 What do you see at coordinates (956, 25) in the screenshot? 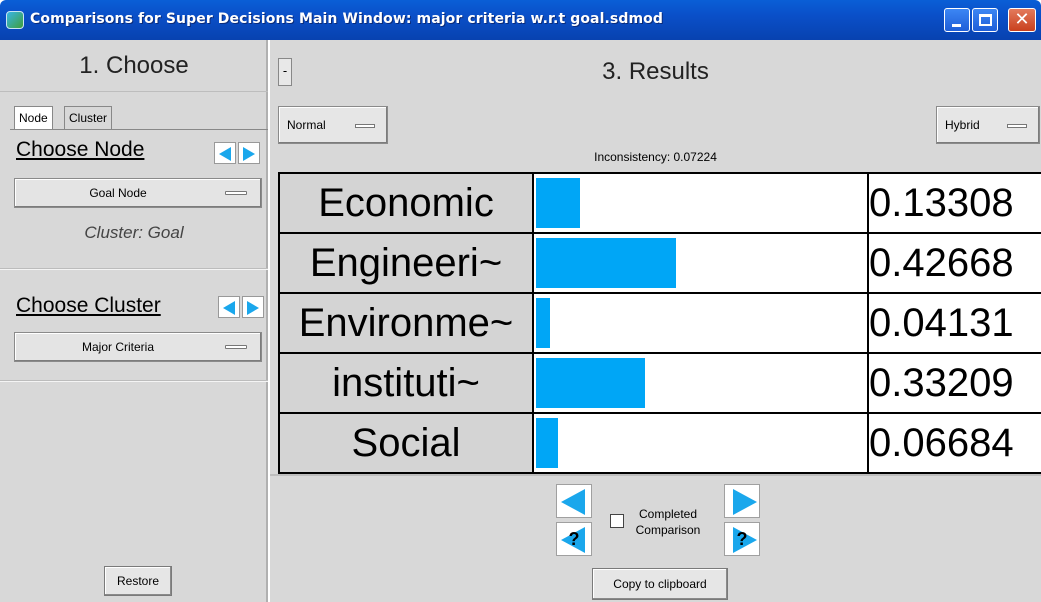
I see `minimize-icon` at bounding box center [956, 25].